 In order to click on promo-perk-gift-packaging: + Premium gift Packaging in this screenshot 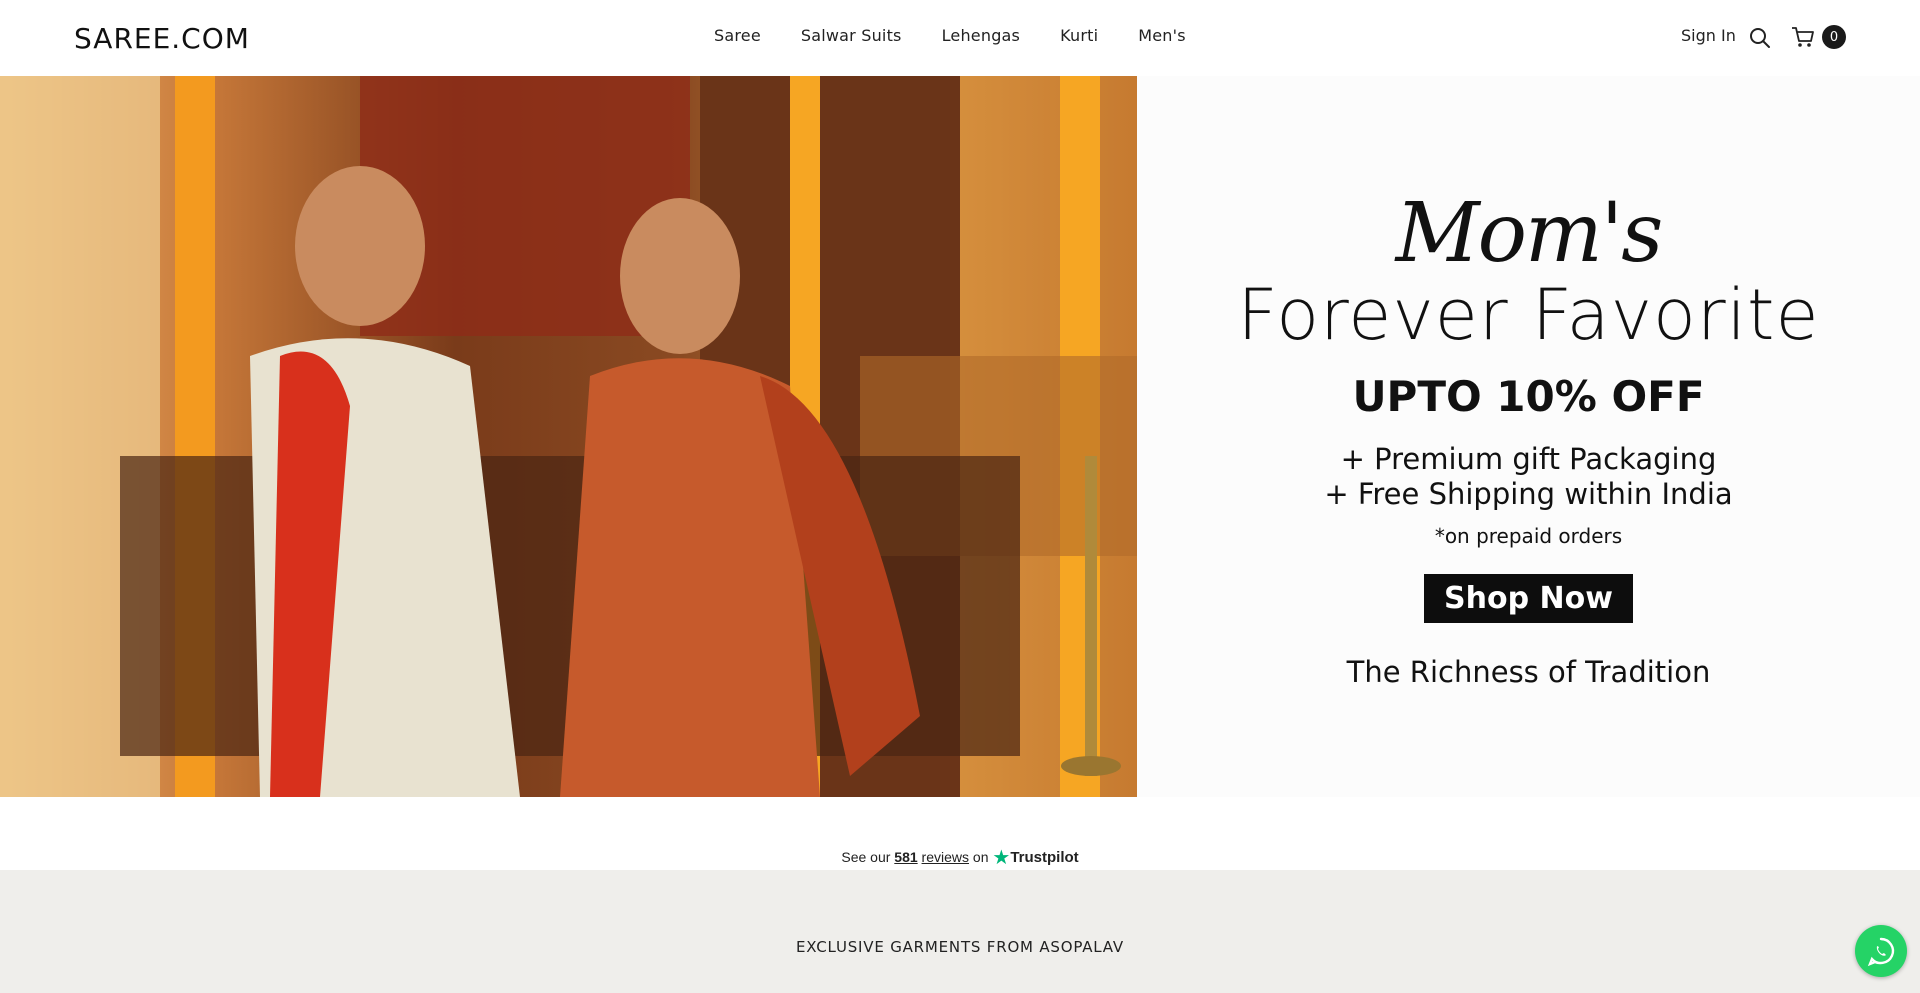, I will do `click(1528, 459)`.